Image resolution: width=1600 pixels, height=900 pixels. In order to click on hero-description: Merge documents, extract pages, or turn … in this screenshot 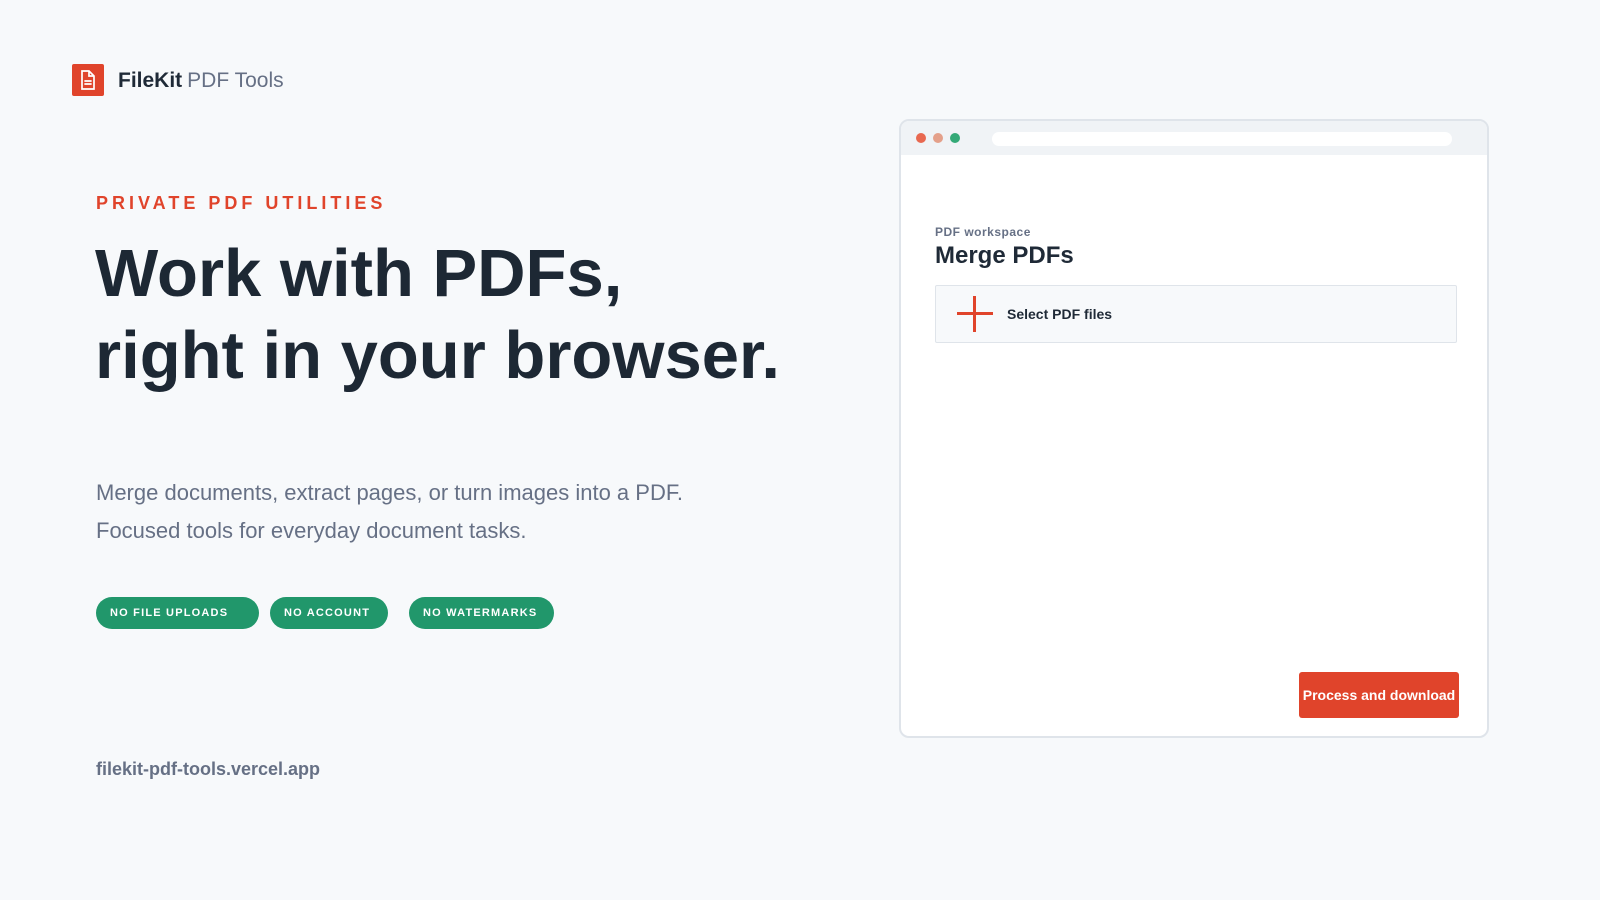, I will do `click(436, 512)`.